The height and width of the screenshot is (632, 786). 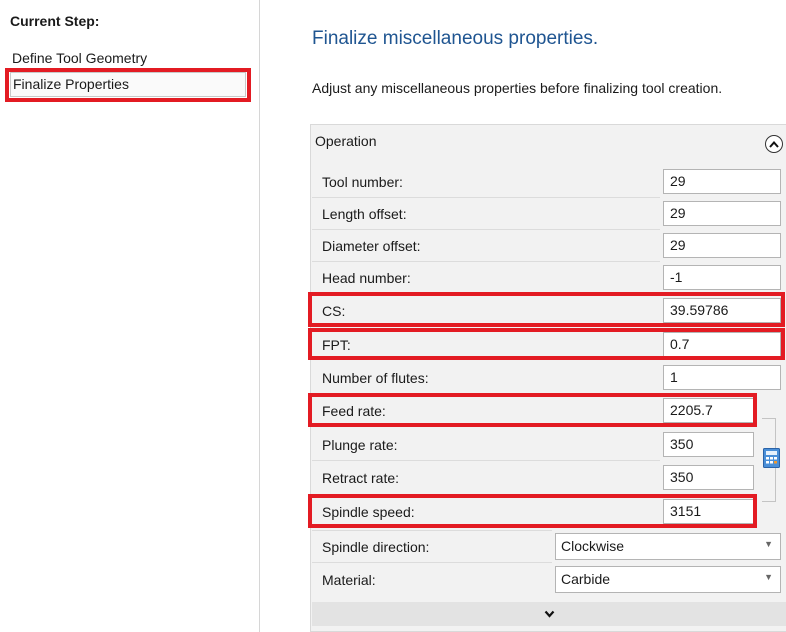 I want to click on highlight-cs-row, so click(x=546, y=309).